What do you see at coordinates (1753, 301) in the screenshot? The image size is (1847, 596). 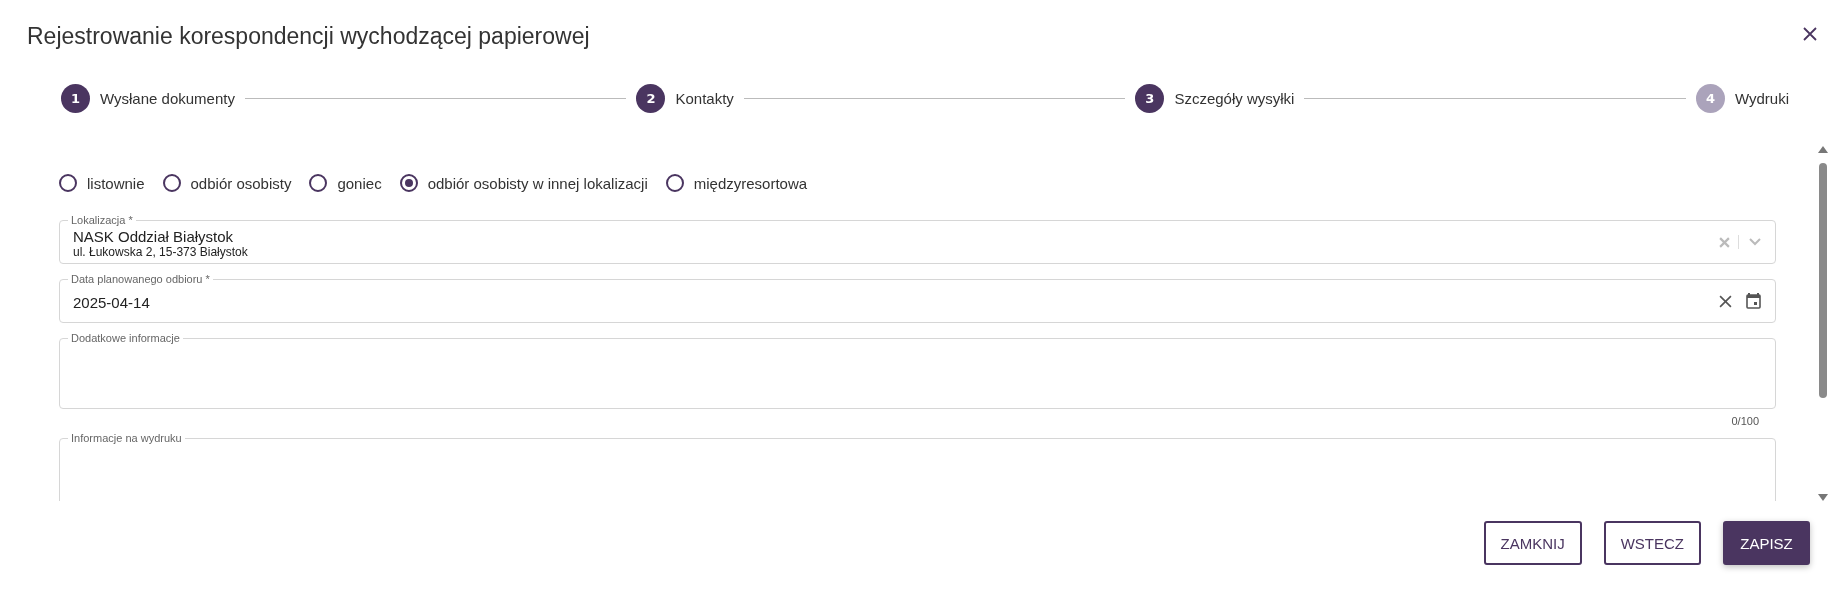 I see `calendar-icon` at bounding box center [1753, 301].